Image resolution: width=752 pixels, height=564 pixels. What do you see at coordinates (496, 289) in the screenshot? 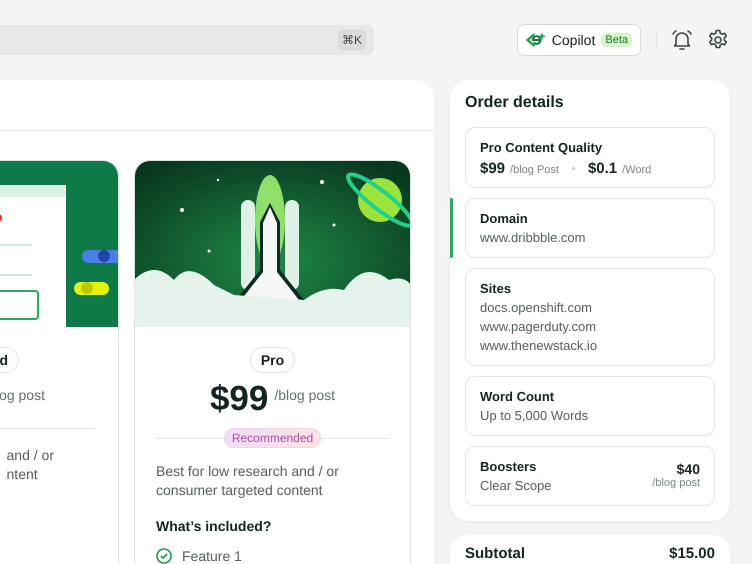
I see `item-title: Sites` at bounding box center [496, 289].